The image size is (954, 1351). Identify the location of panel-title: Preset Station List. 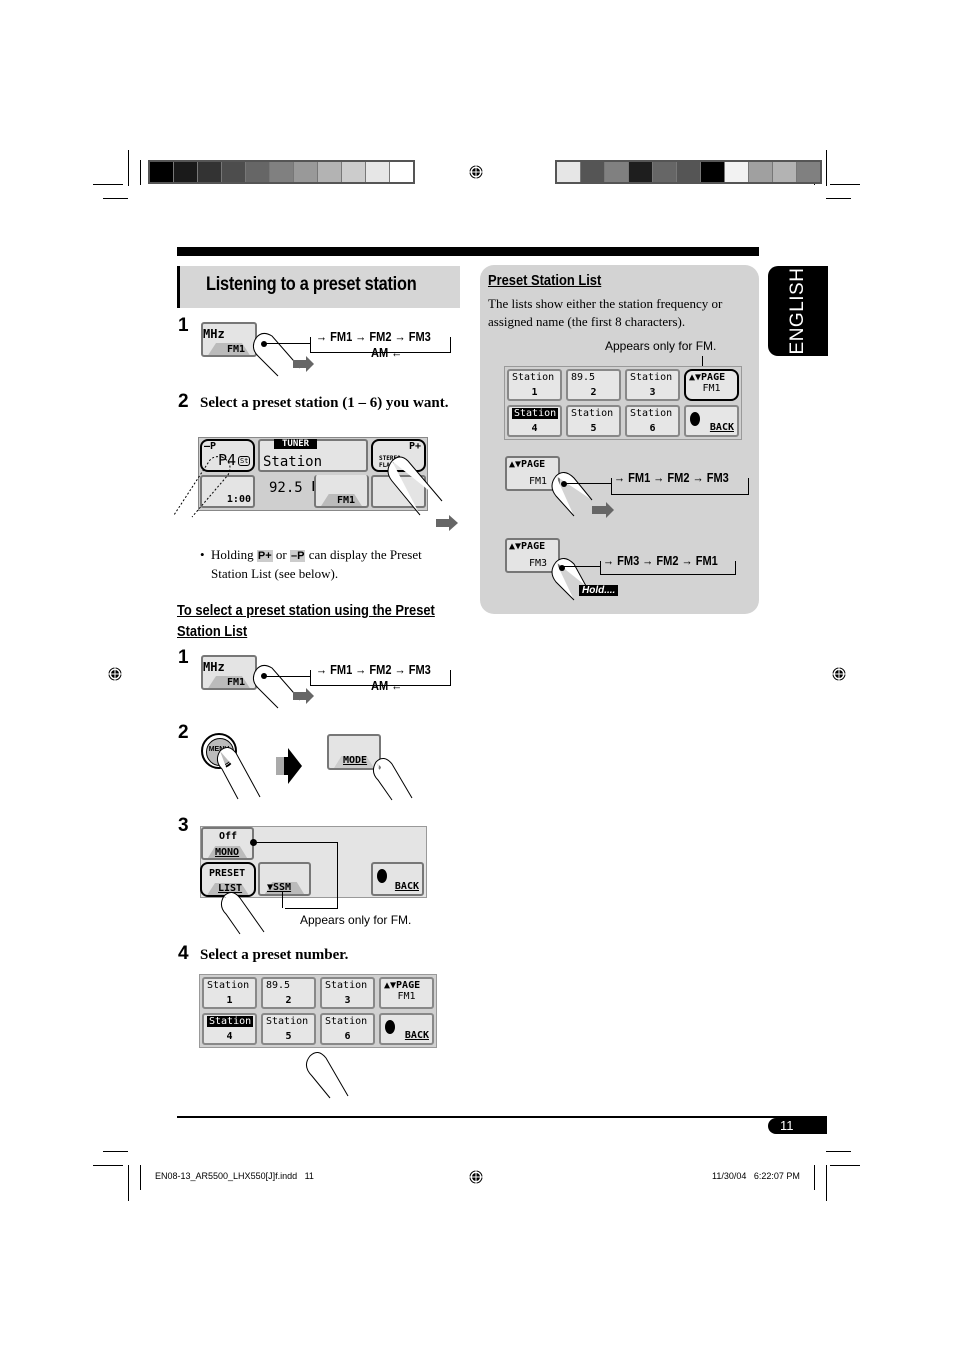
(545, 280).